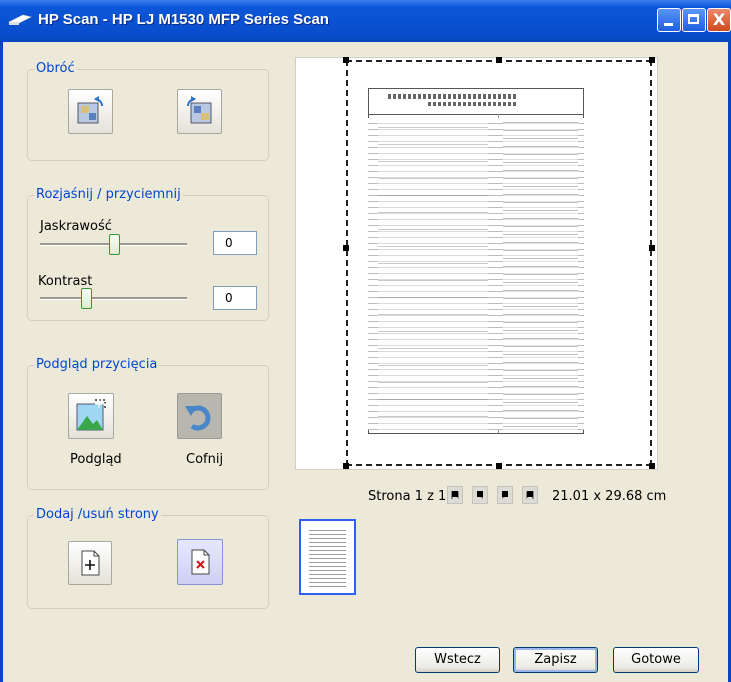 The image size is (731, 682). Describe the element at coordinates (114, 244) in the screenshot. I see `brightness-slider-thumb` at that location.